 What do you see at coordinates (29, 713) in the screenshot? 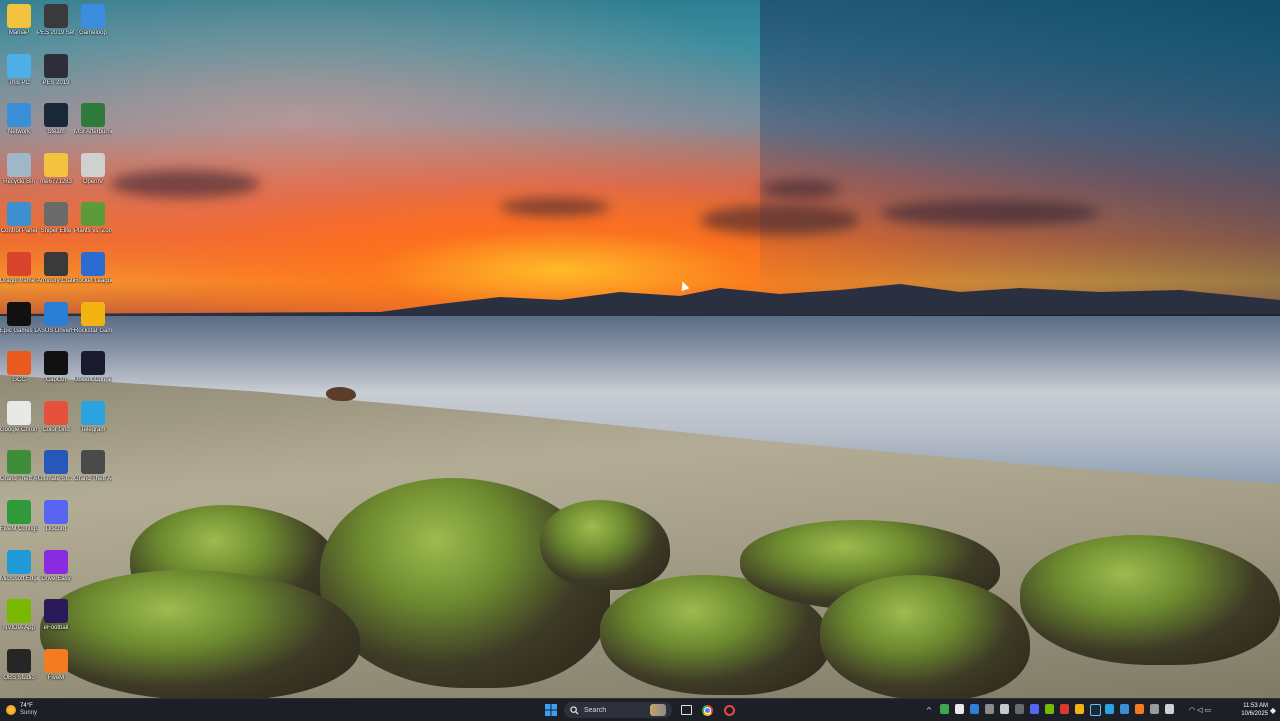
I see `weather-desc: Sunny` at bounding box center [29, 713].